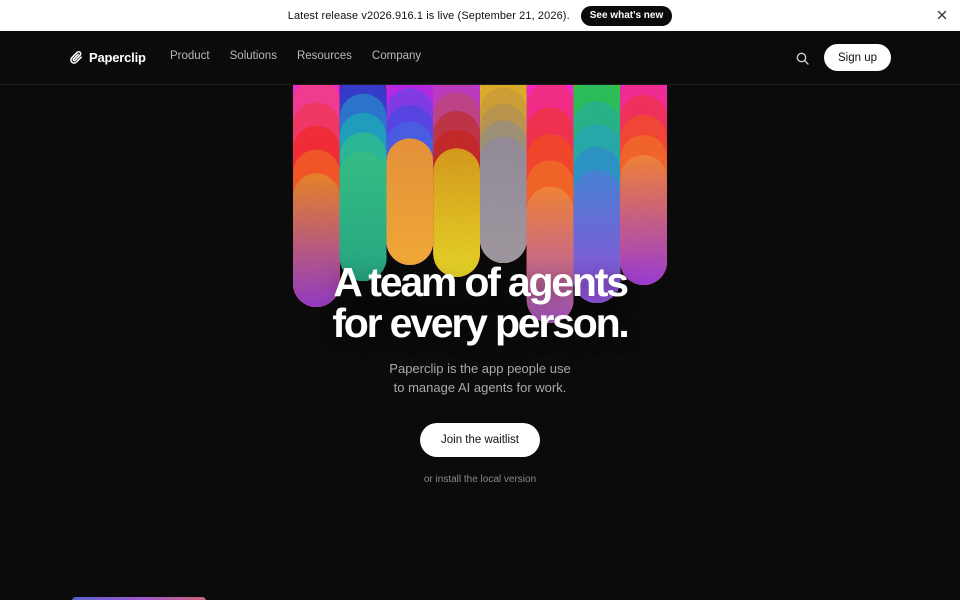  What do you see at coordinates (480, 368) in the screenshot?
I see `subheadline-line-1: Paperclip is the app people use` at bounding box center [480, 368].